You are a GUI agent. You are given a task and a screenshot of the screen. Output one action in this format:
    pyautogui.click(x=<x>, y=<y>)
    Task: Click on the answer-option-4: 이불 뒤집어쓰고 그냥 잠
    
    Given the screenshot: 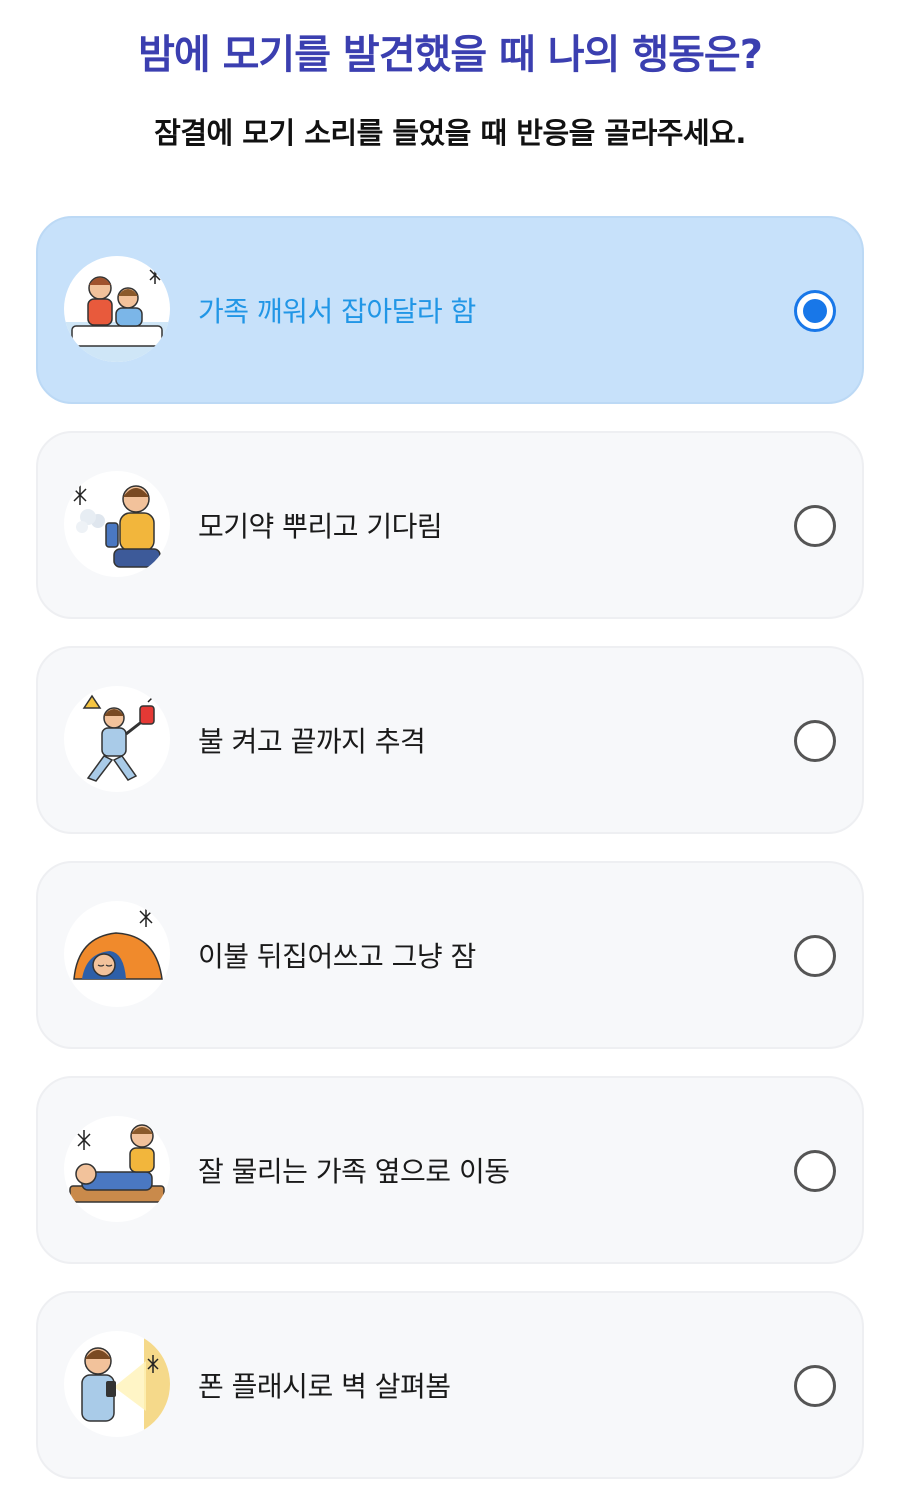 What is the action you would take?
    pyautogui.click(x=450, y=955)
    